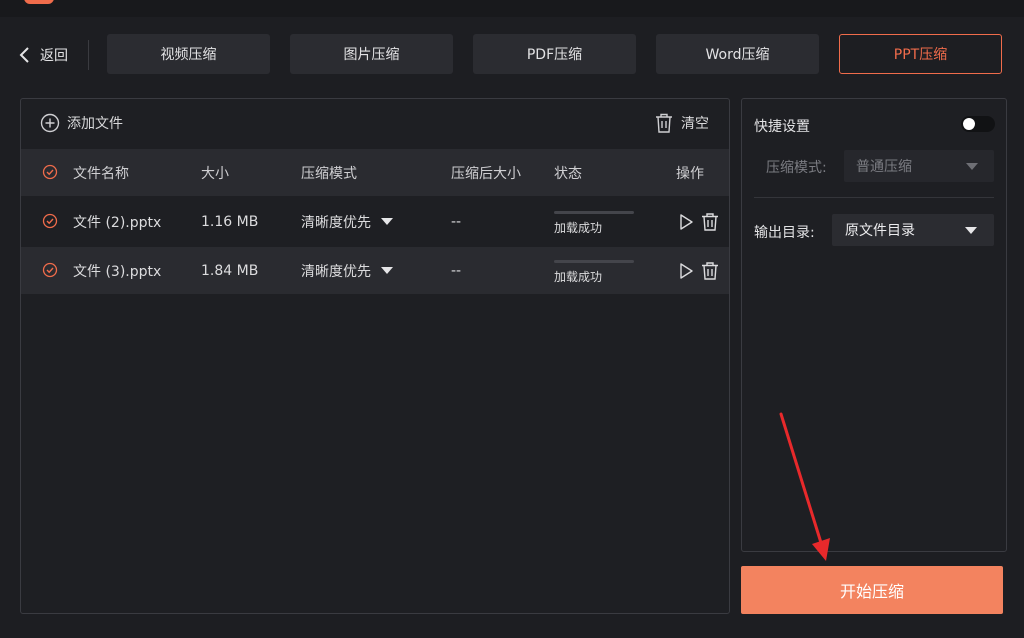 This screenshot has height=638, width=1024. Describe the element at coordinates (872, 590) in the screenshot. I see `start-compress-button: 开始压缩` at that location.